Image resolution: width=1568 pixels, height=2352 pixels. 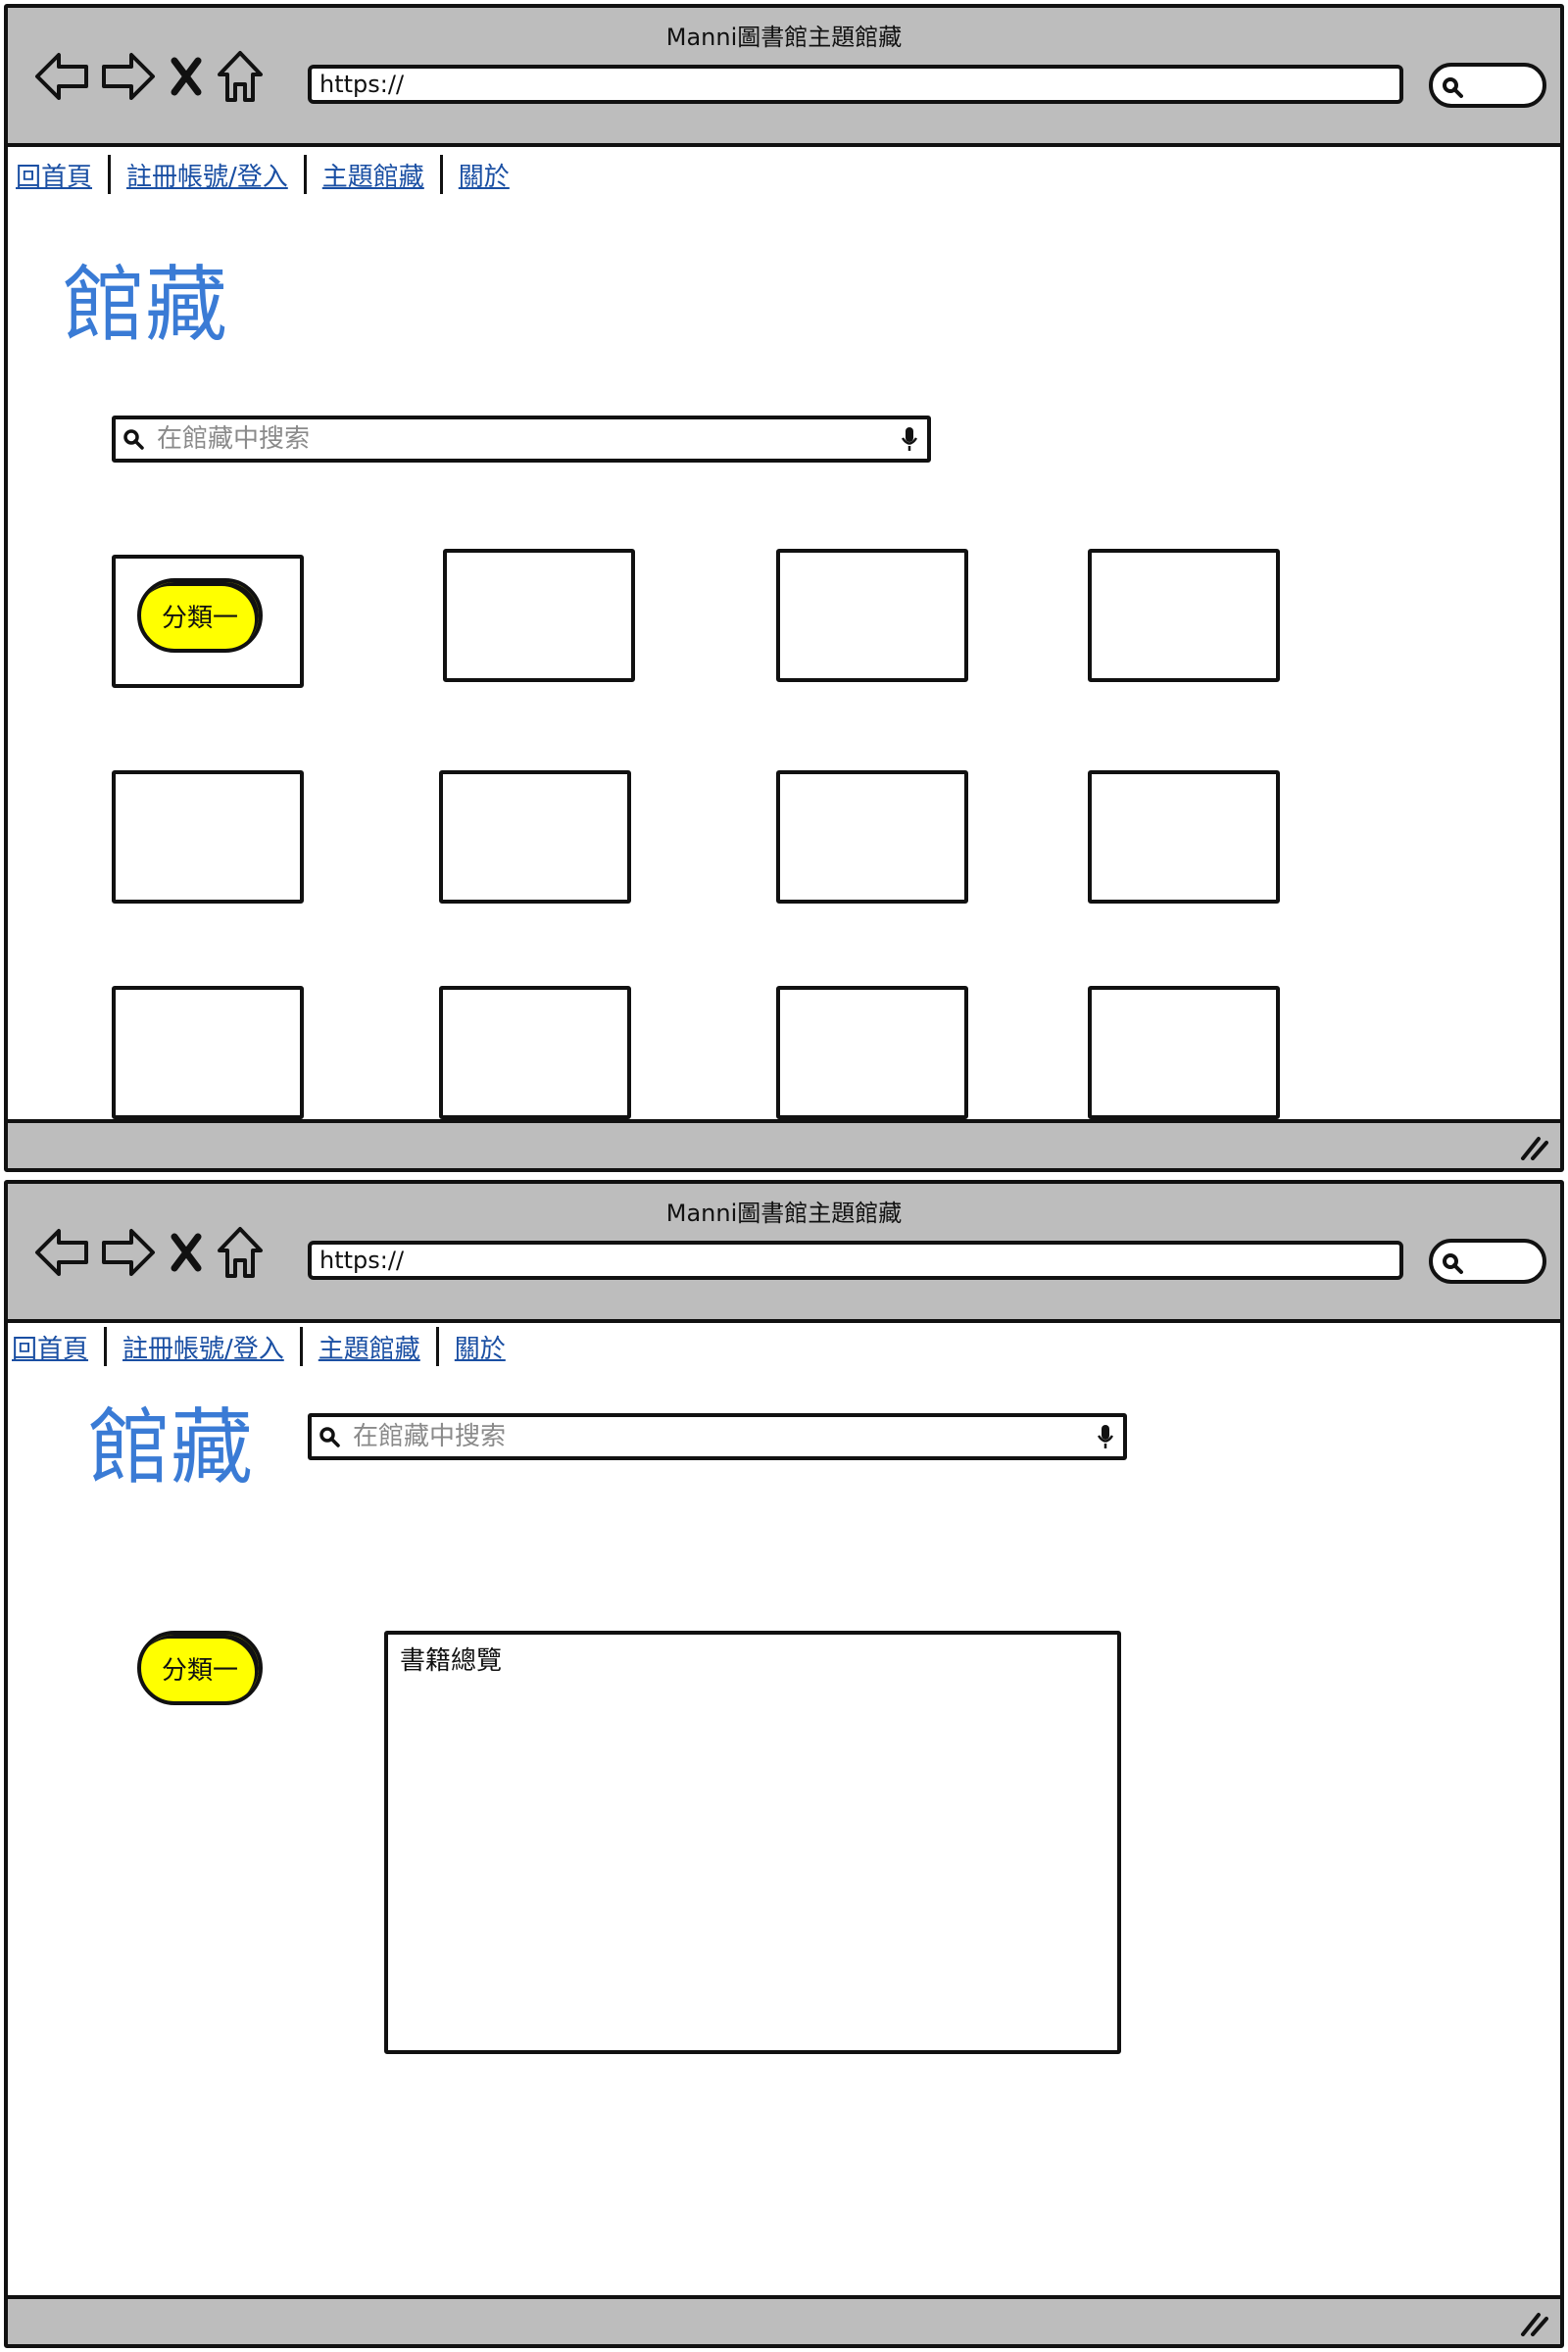 I want to click on book-overview-label: 書籍總覽, so click(x=451, y=1661).